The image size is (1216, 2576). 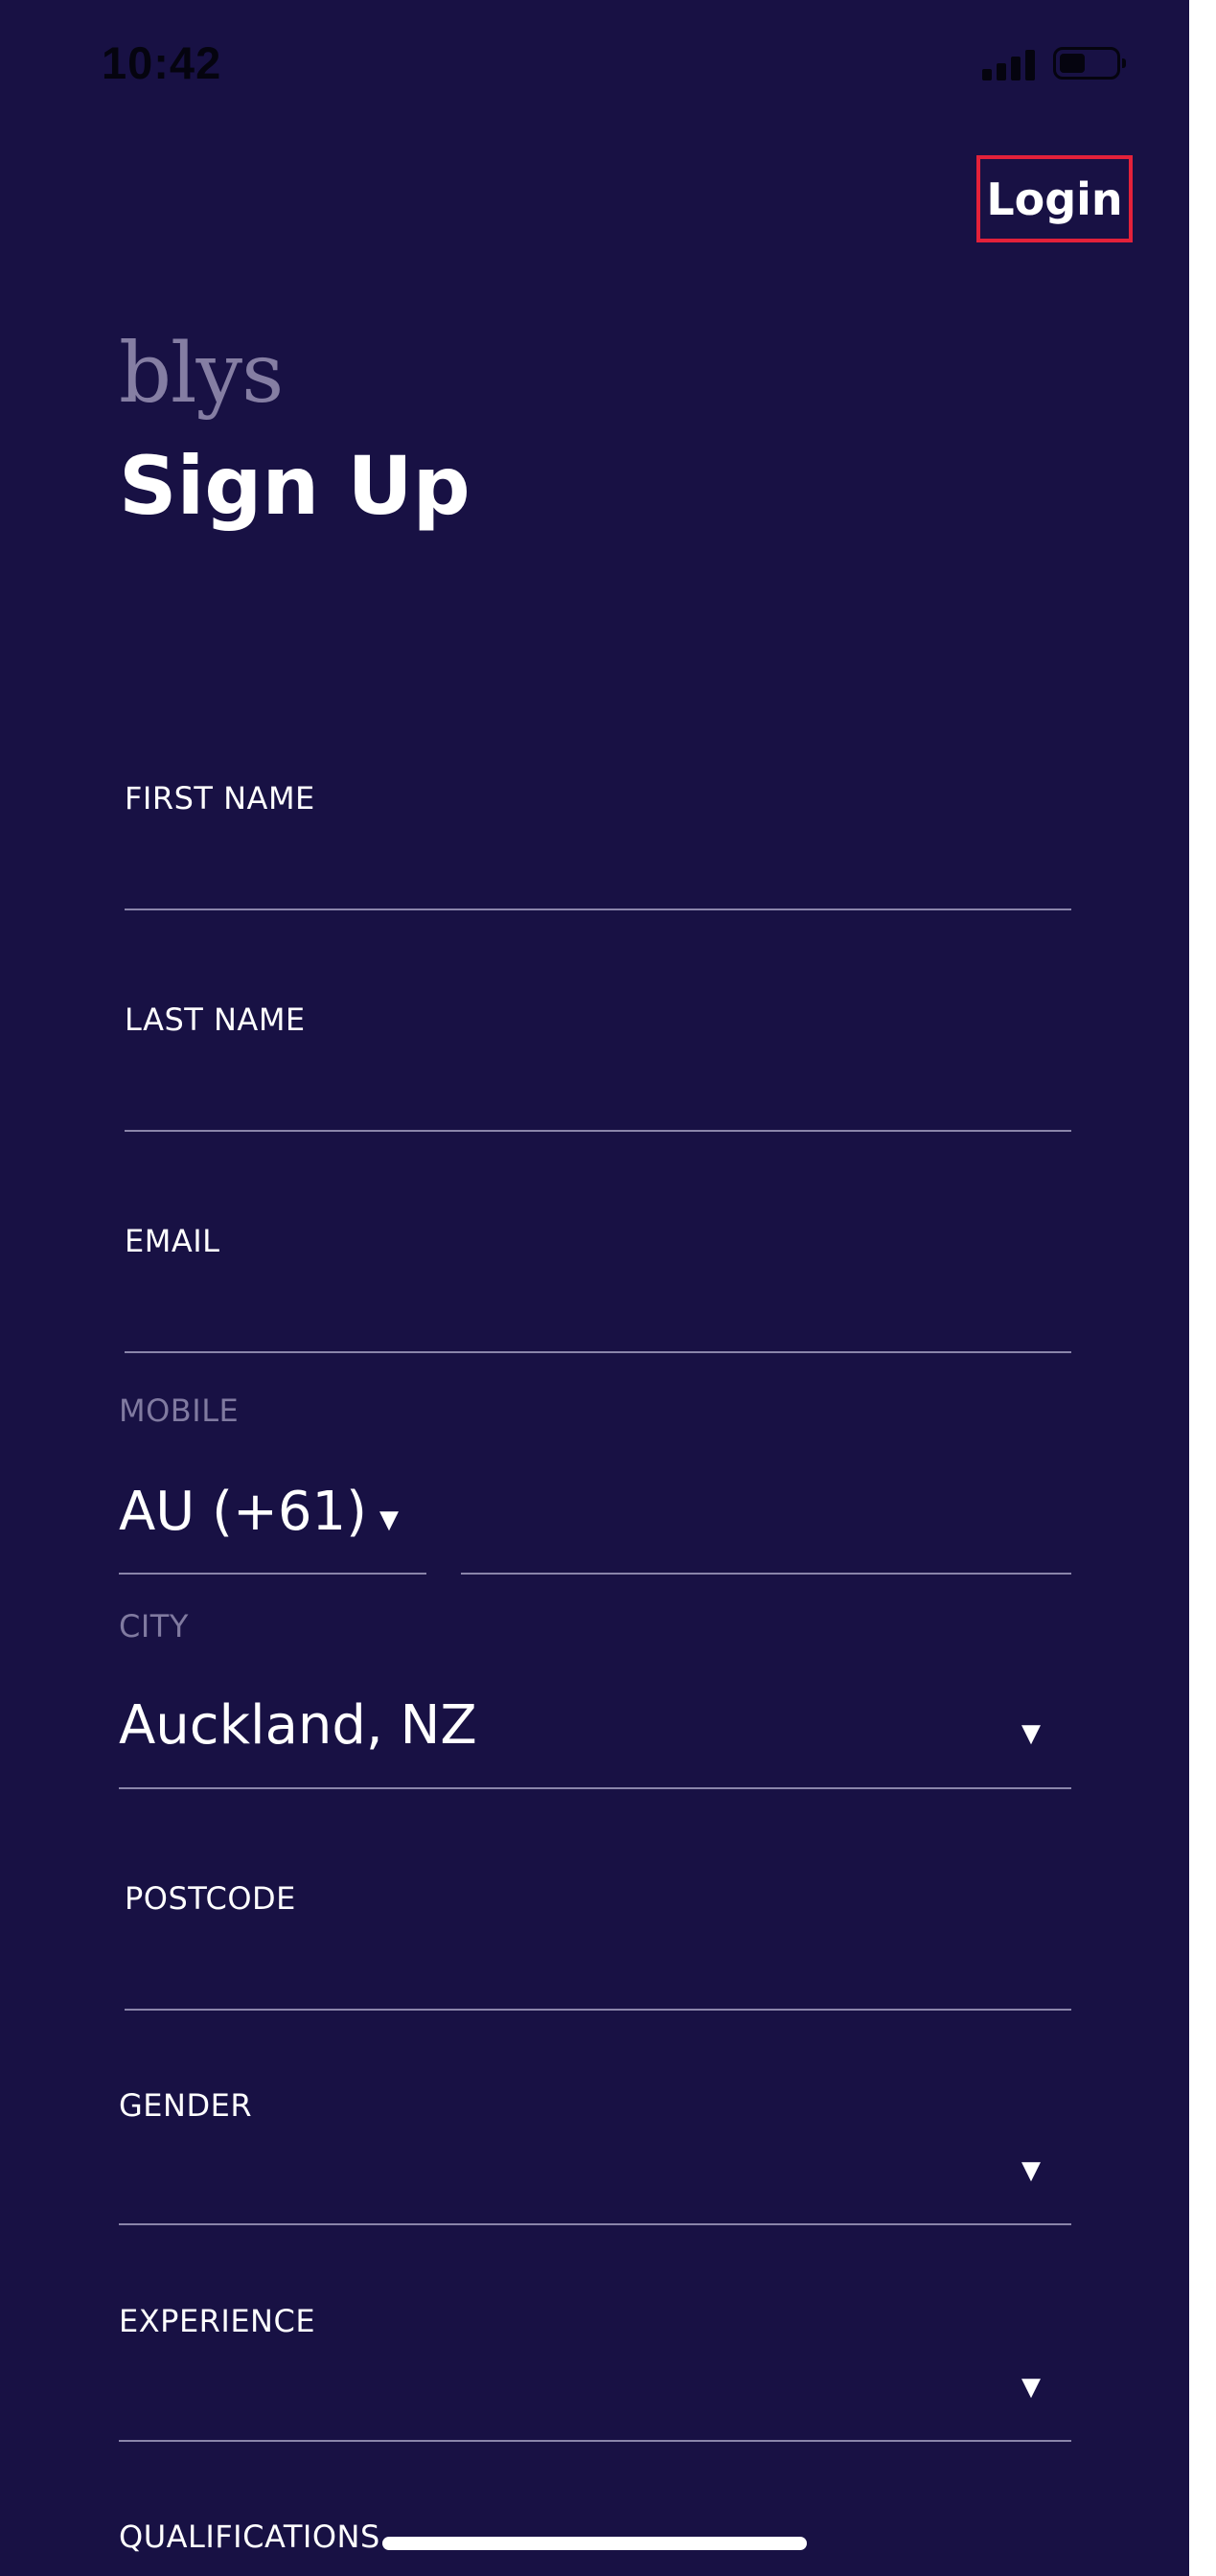 What do you see at coordinates (595, 2441) in the screenshot?
I see `experience-underline` at bounding box center [595, 2441].